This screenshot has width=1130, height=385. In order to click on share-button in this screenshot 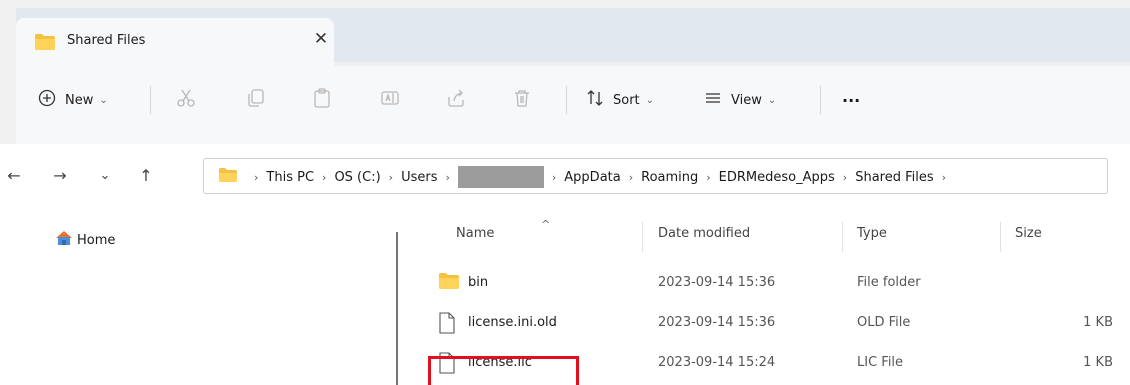, I will do `click(456, 100)`.